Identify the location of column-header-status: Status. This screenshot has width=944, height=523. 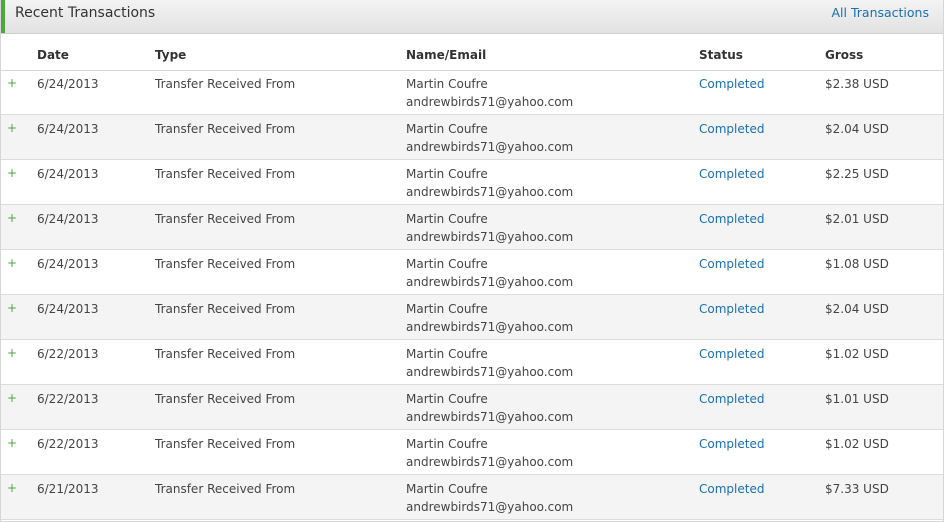
(721, 55).